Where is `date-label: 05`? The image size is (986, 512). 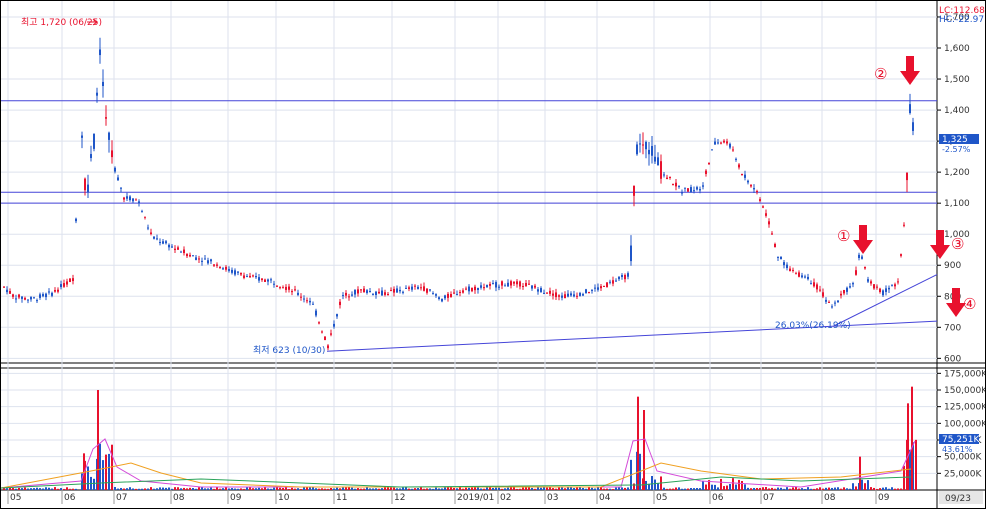
date-label: 05 is located at coordinates (15, 498).